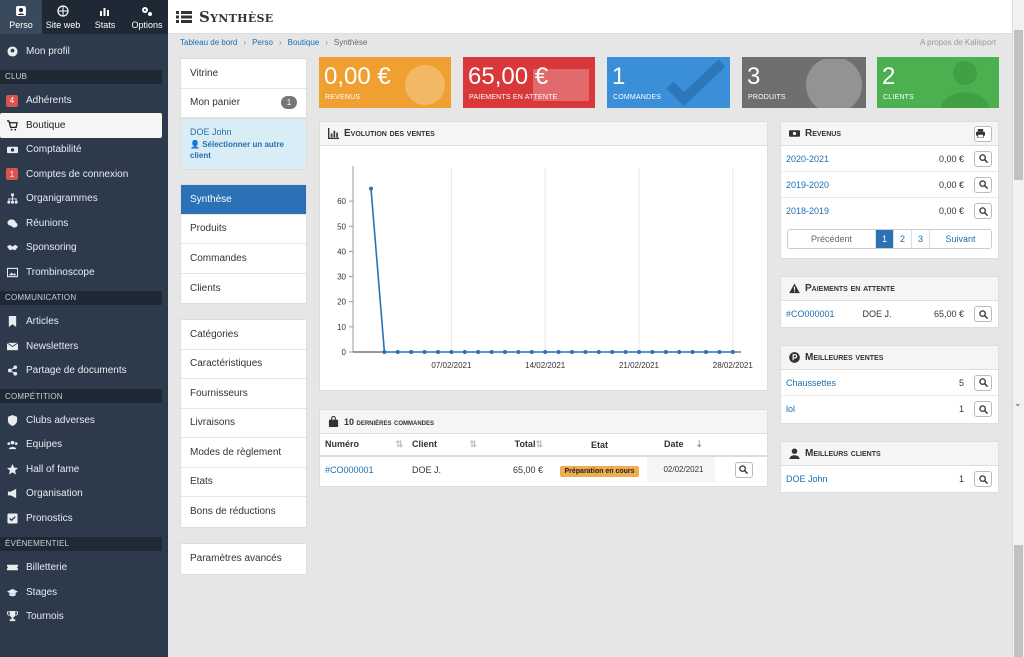  What do you see at coordinates (960, 239) in the screenshot?
I see `pagination-next: Suivant` at bounding box center [960, 239].